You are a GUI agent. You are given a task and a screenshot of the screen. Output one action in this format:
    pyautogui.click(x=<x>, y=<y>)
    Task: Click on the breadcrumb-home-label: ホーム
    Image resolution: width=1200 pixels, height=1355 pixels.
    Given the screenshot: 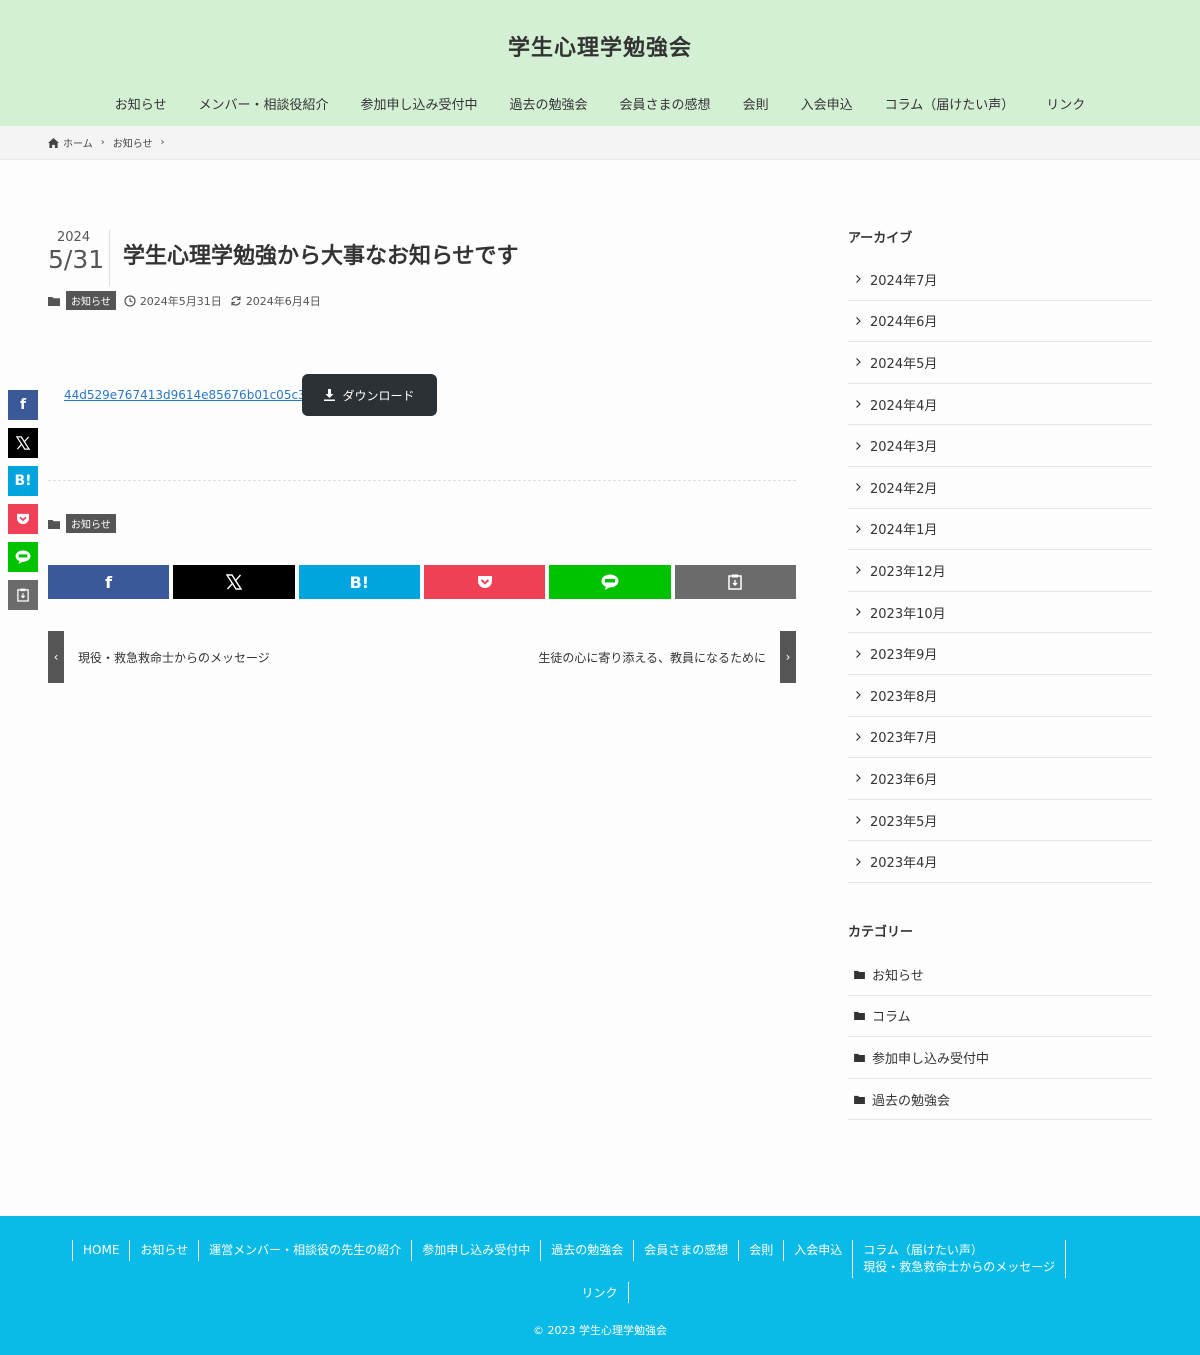 What is the action you would take?
    pyautogui.click(x=78, y=144)
    